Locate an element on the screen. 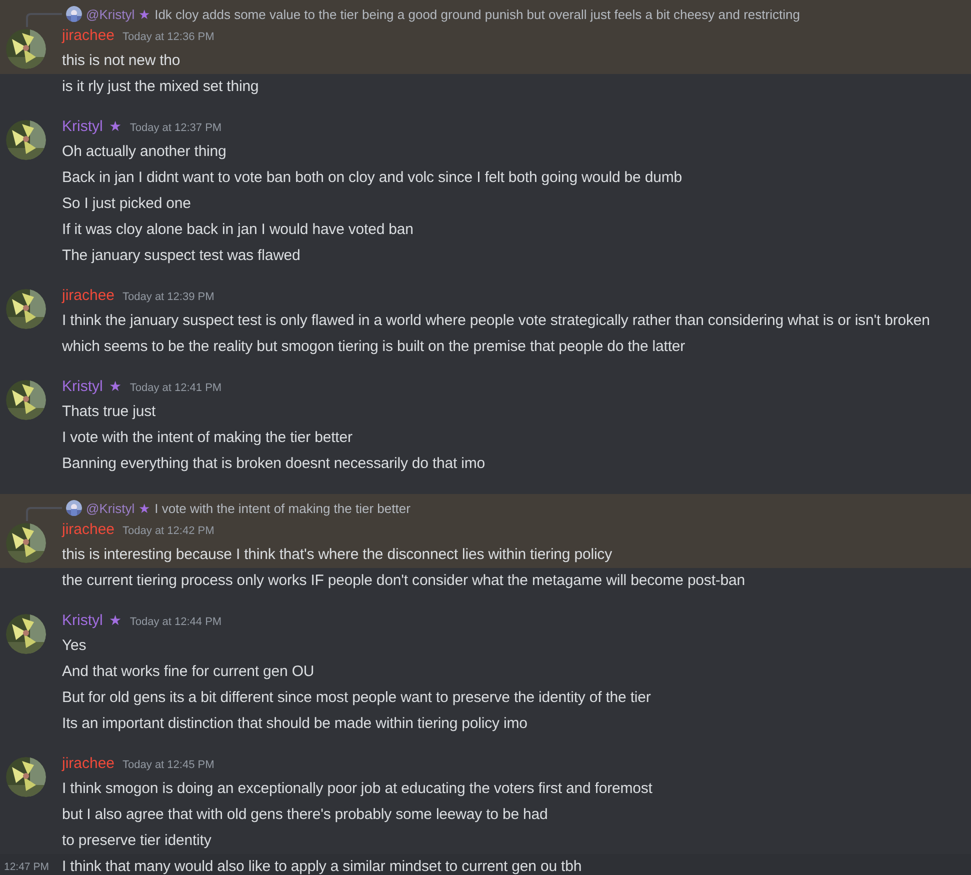  message-text: Oh actually another thing is located at coordinates (145, 152).